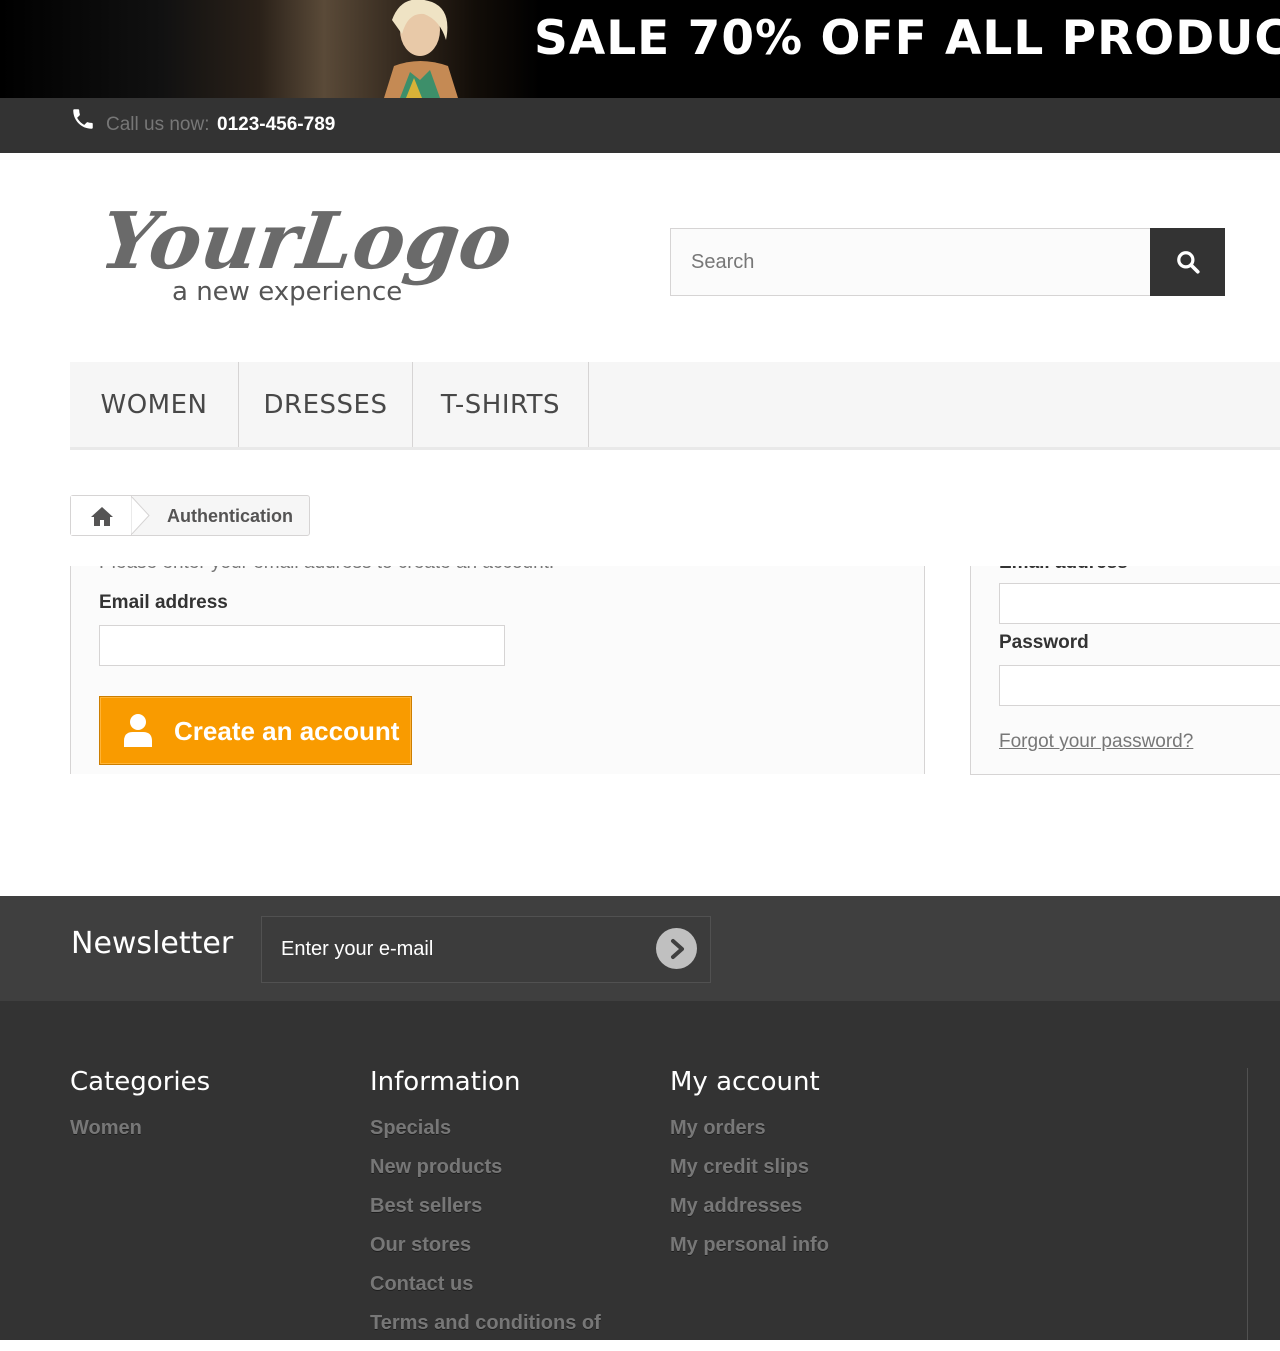 The width and height of the screenshot is (1280, 1351). Describe the element at coordinates (312, 241) in the screenshot. I see `logo-script: YourLogo` at that location.